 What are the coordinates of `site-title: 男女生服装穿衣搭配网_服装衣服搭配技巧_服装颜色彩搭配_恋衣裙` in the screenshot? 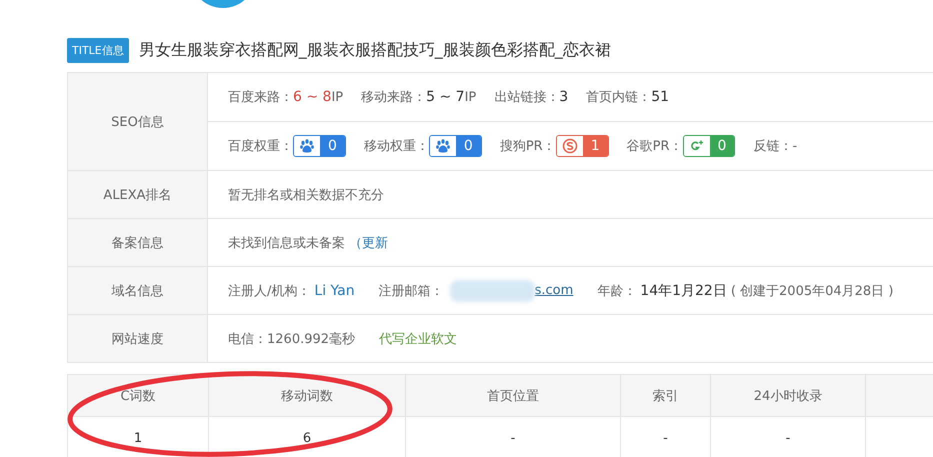 It's located at (374, 50).